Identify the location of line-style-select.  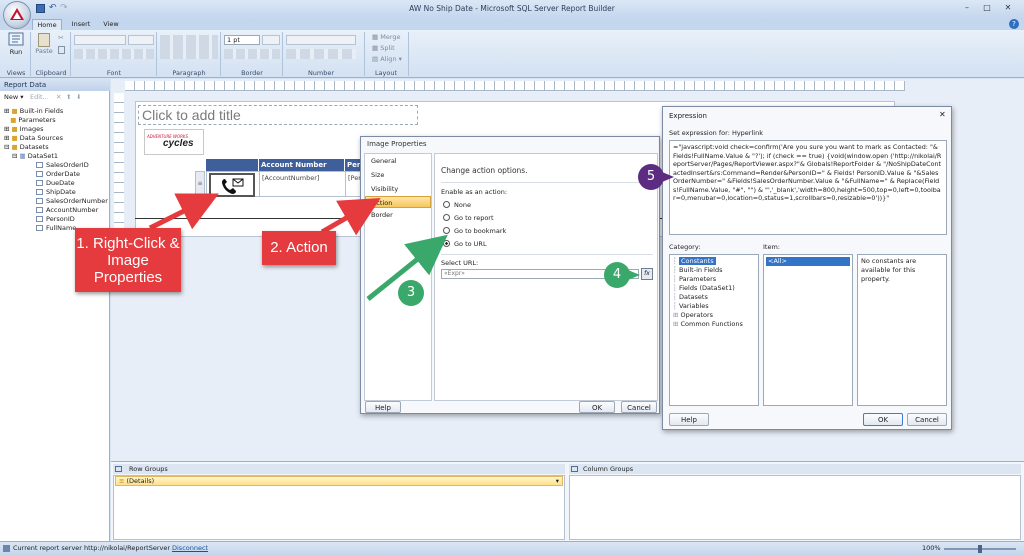
(271, 40).